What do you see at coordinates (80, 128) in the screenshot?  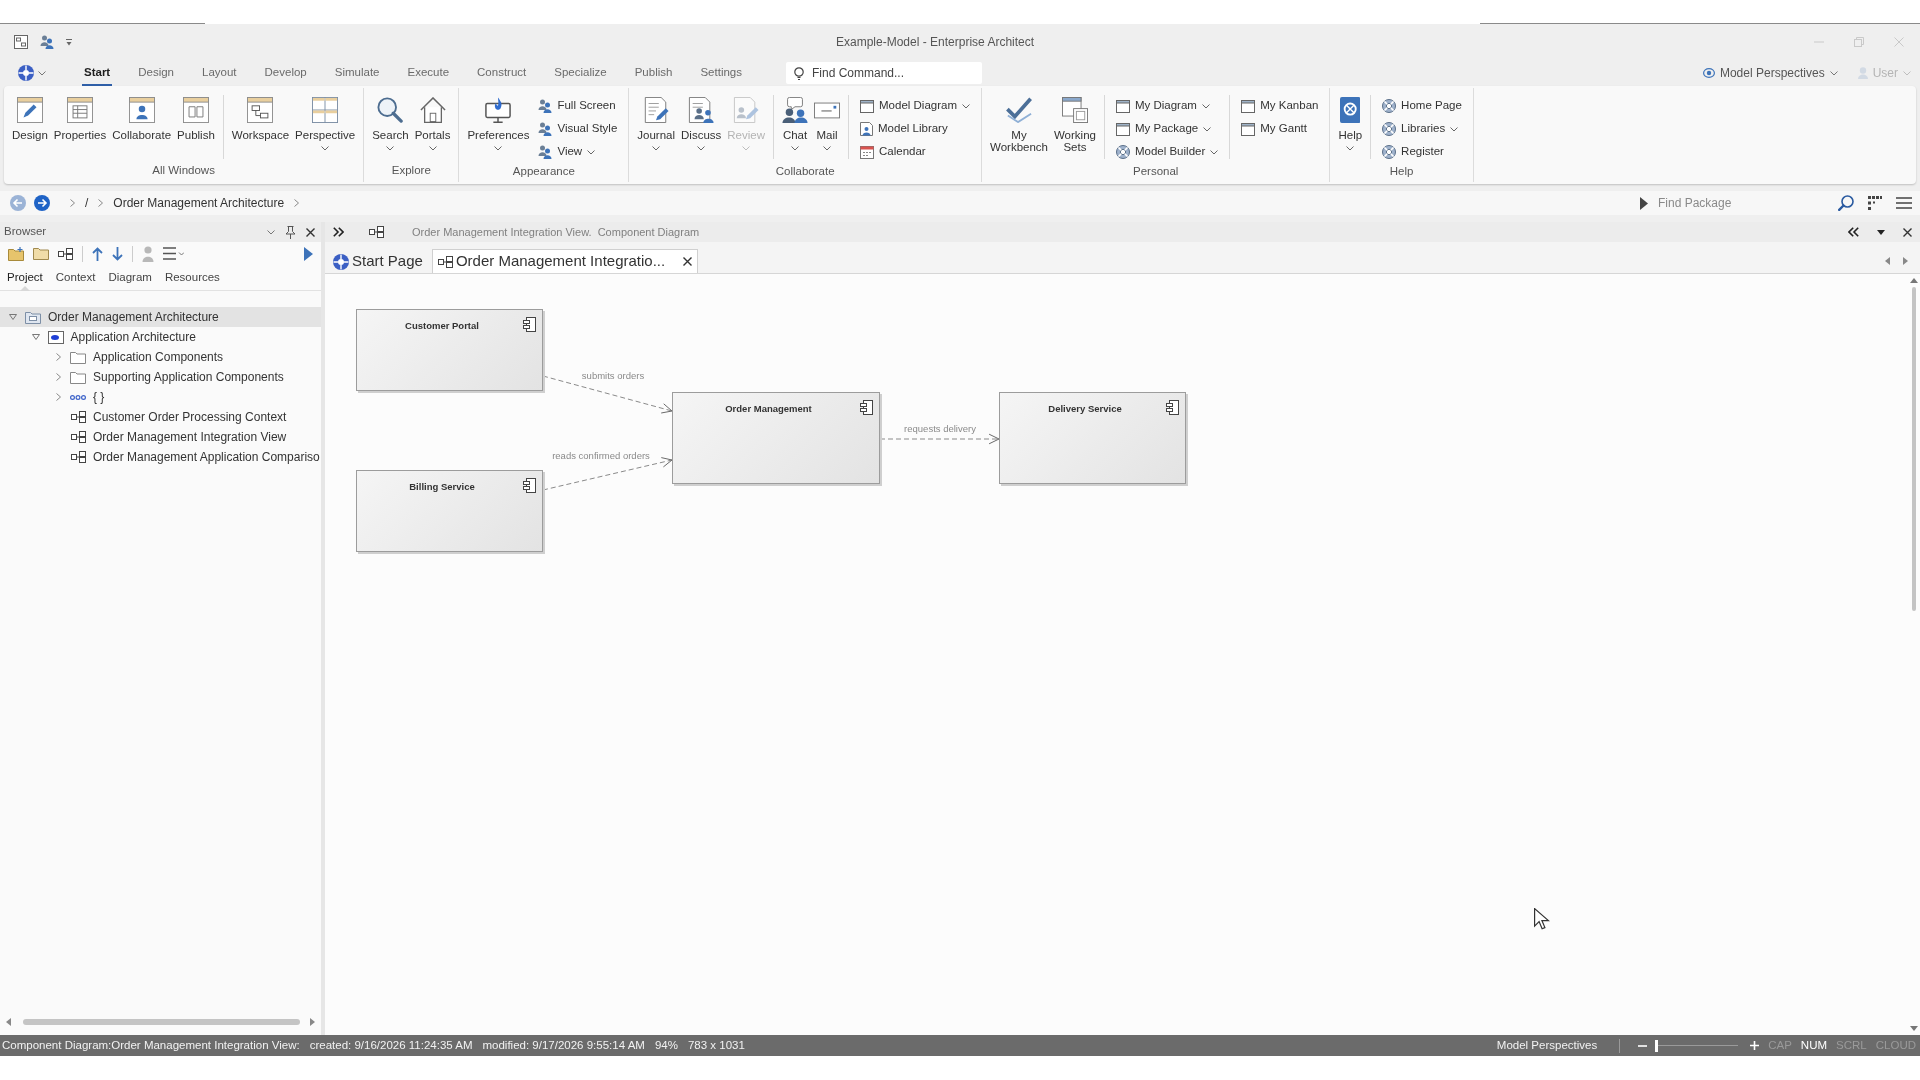 I see `ribbon-button: Properties` at bounding box center [80, 128].